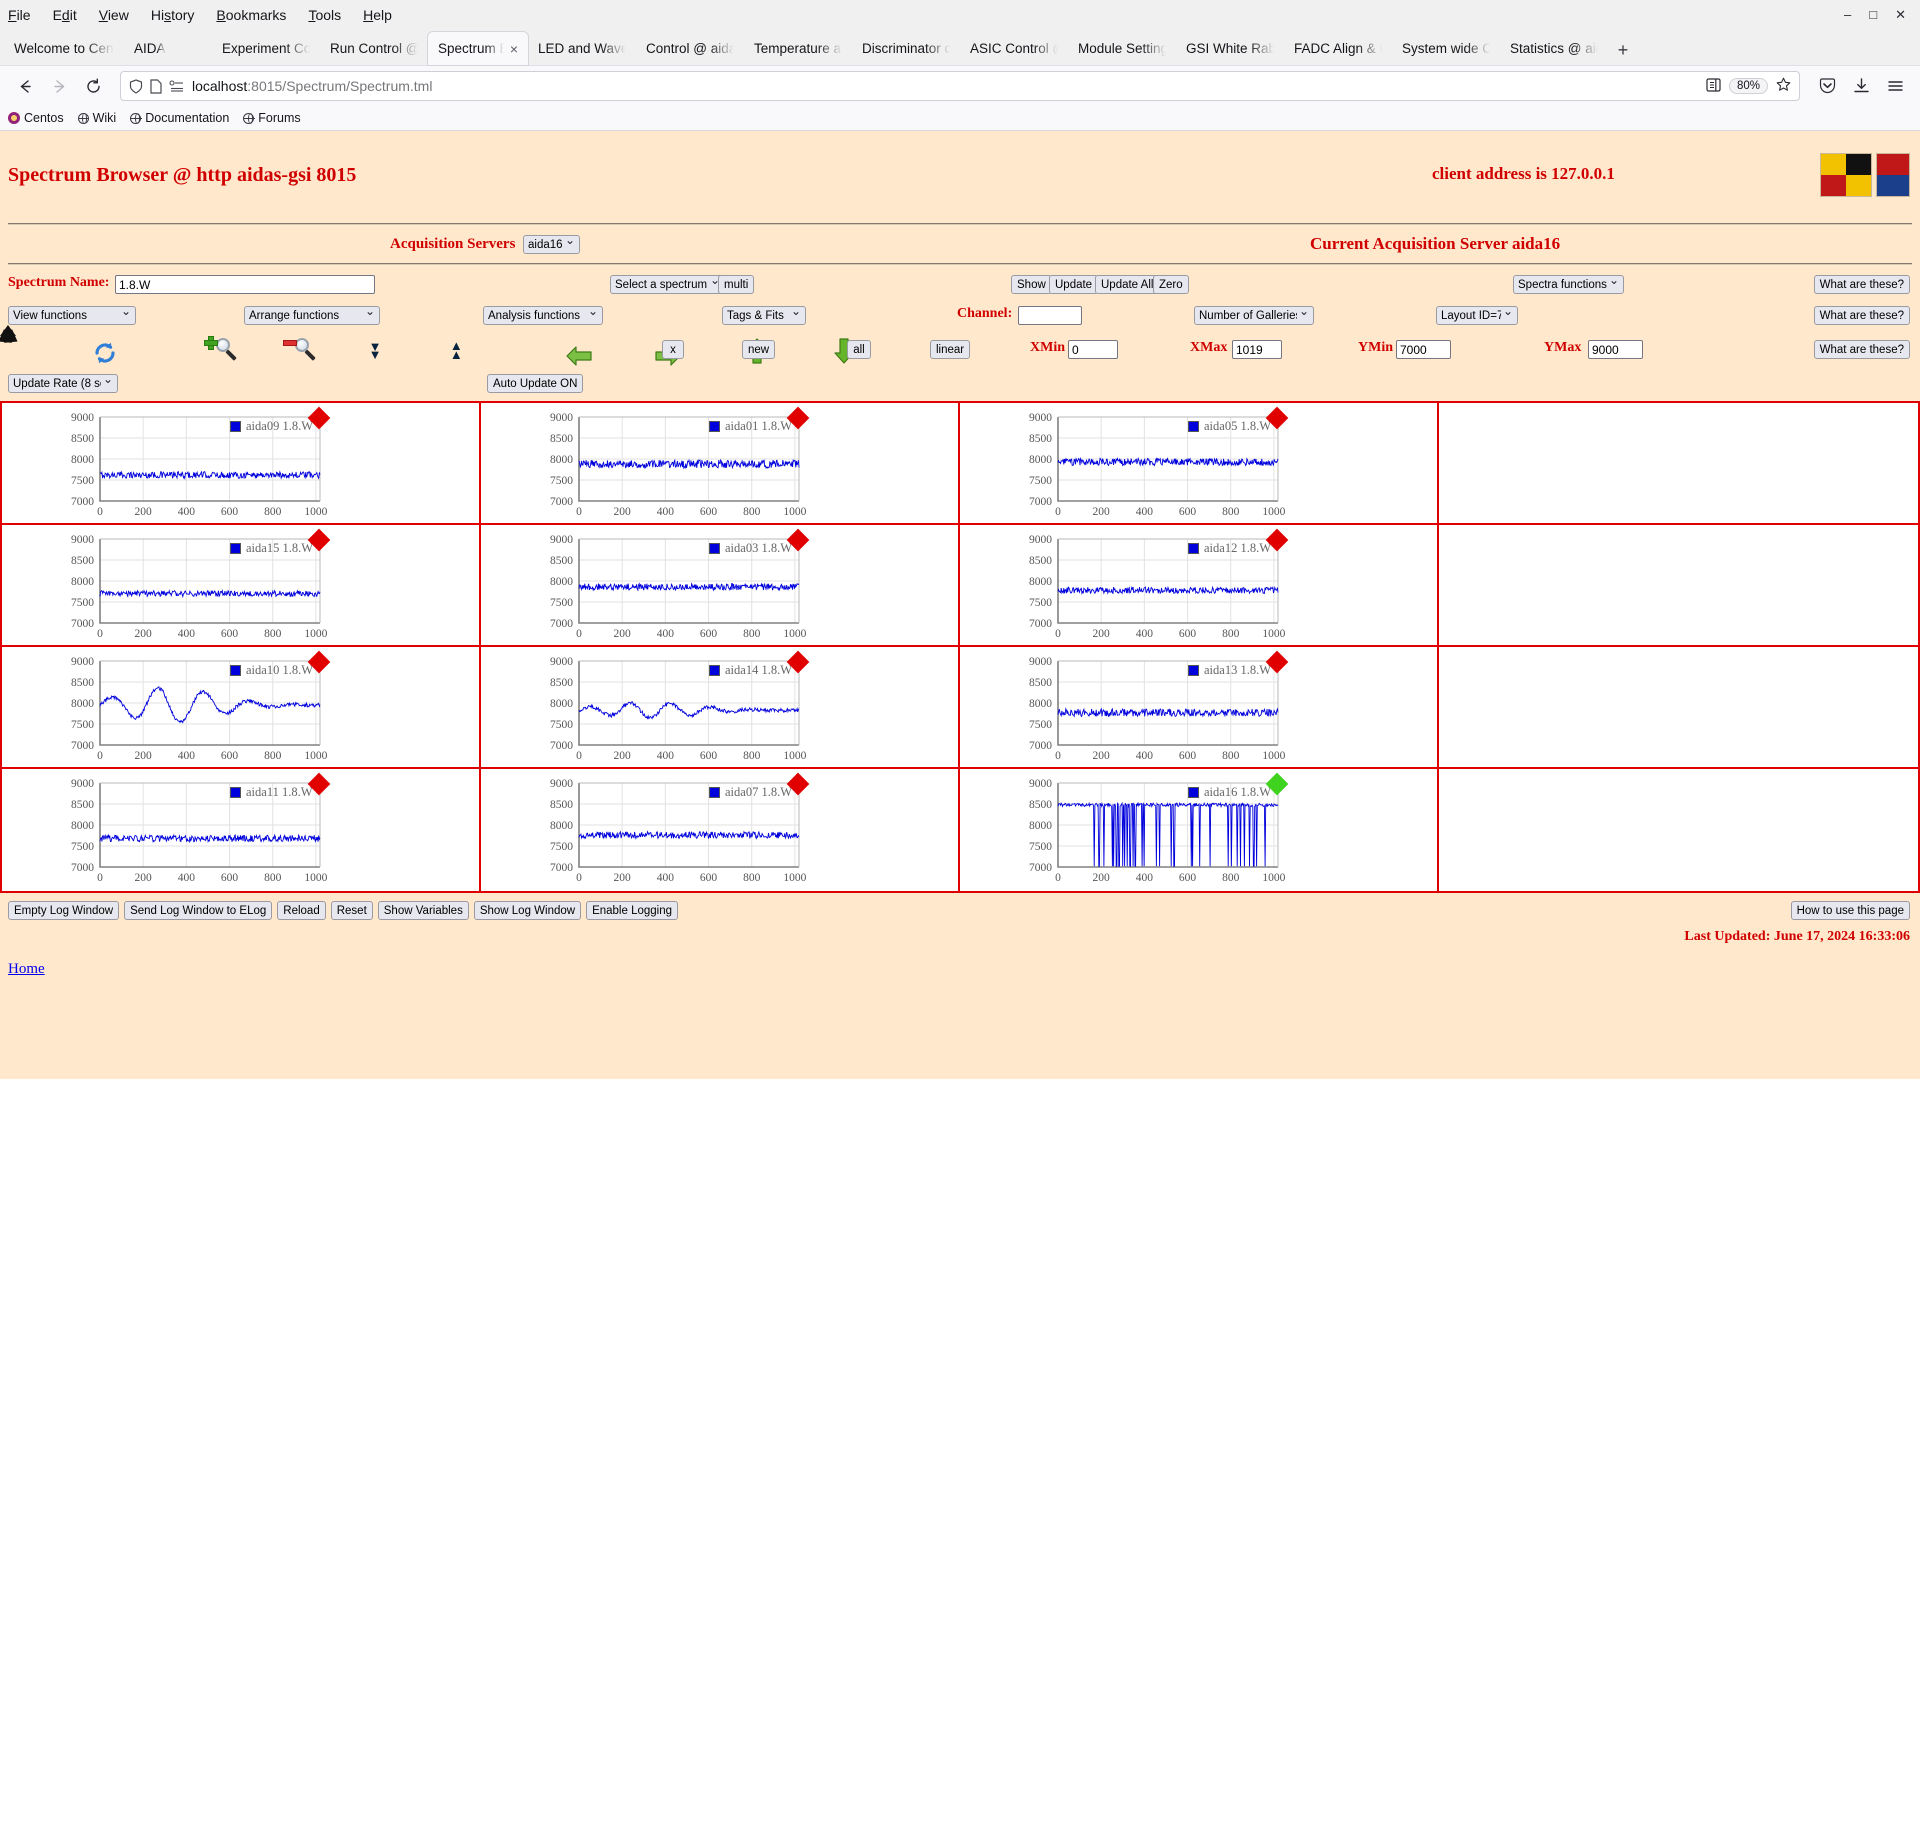 This screenshot has height=1841, width=1920. Describe the element at coordinates (1748, 86) in the screenshot. I see `zoom-level-badge: 80%` at that location.